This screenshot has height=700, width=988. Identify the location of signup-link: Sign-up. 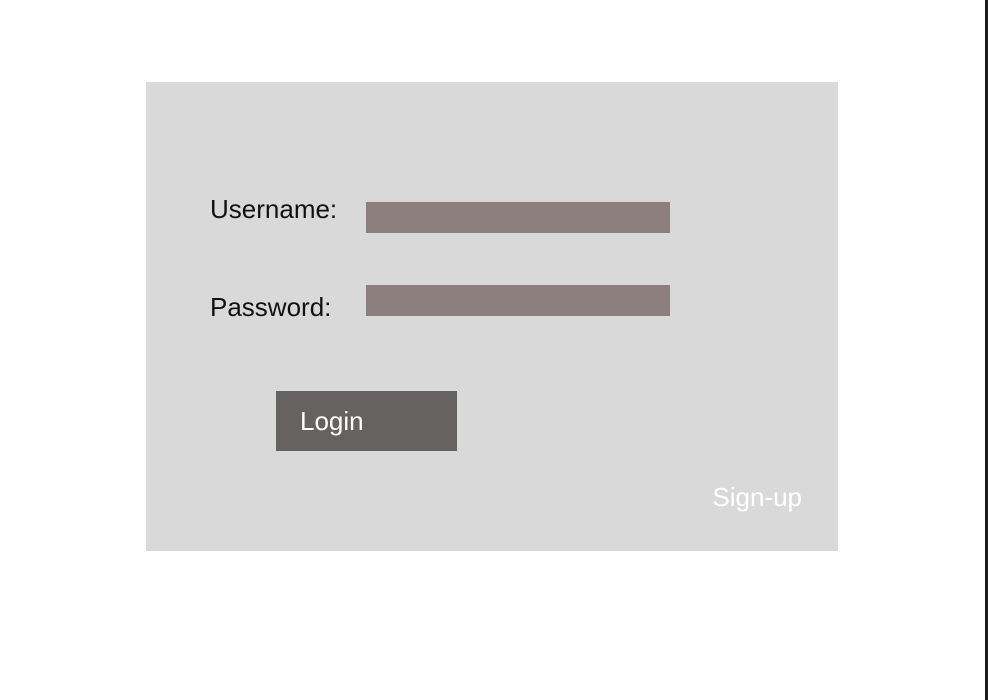
(757, 497).